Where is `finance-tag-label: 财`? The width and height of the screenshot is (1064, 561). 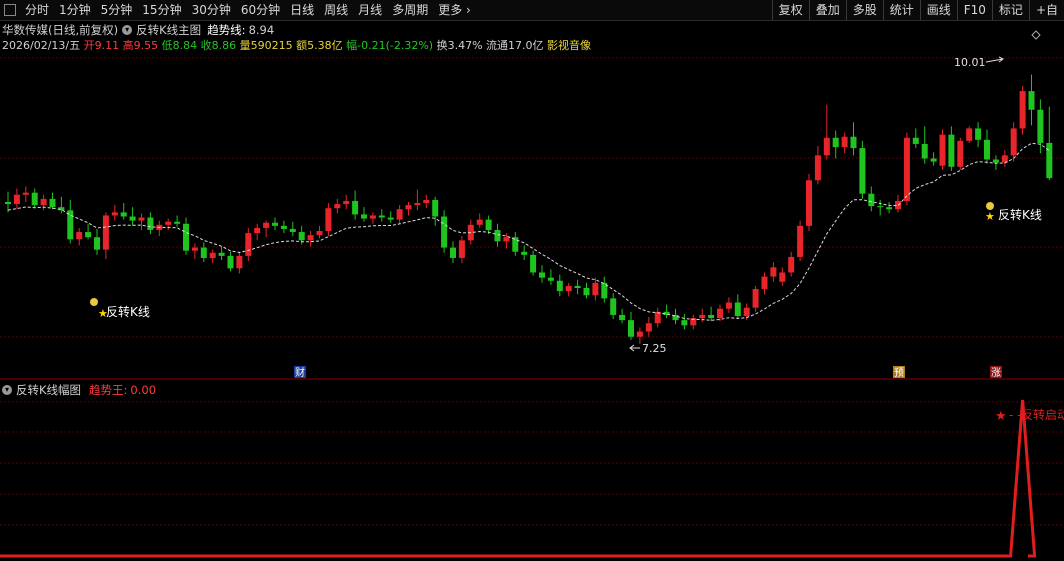 finance-tag-label: 财 is located at coordinates (300, 372).